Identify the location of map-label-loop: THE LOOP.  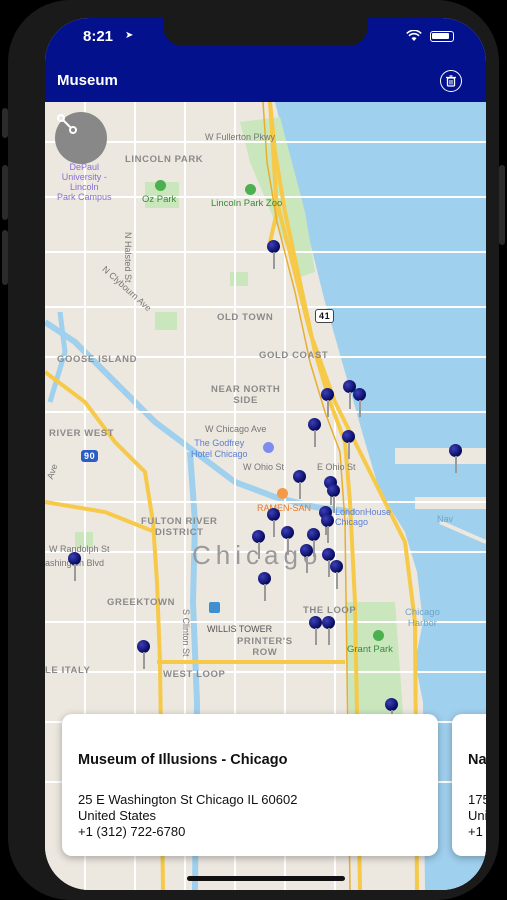
(330, 610).